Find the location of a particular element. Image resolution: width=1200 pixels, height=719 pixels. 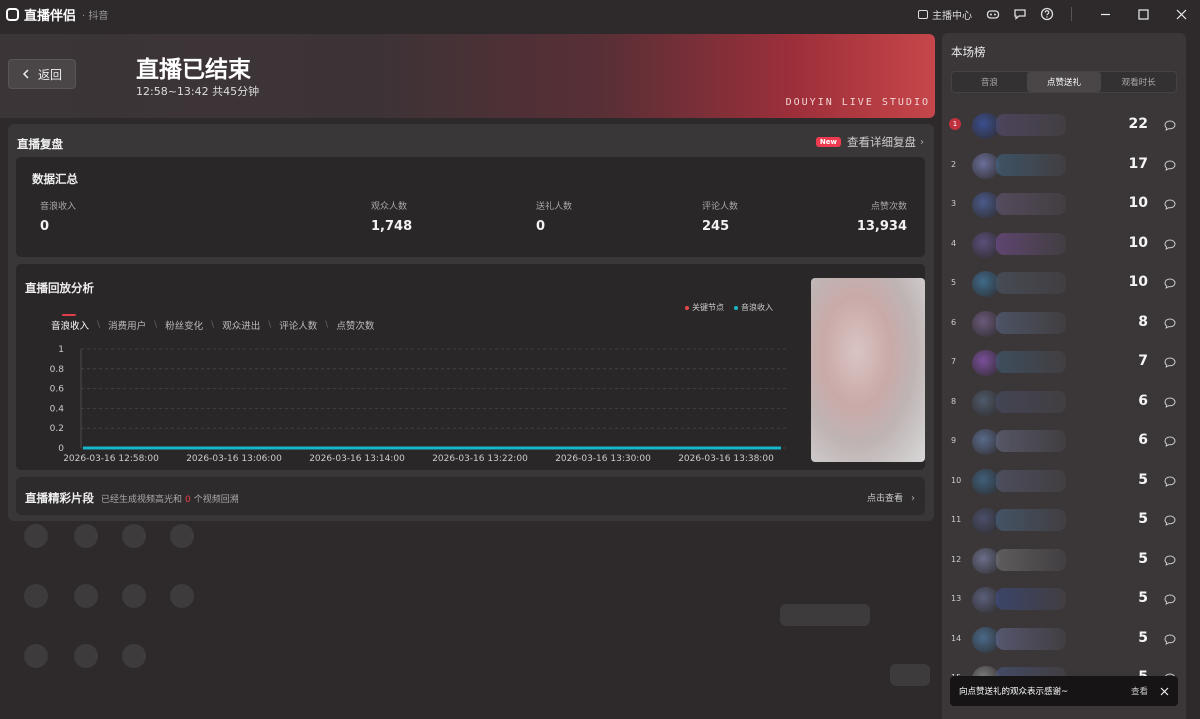

ranking-row: 12 5 is located at coordinates (1064, 561).